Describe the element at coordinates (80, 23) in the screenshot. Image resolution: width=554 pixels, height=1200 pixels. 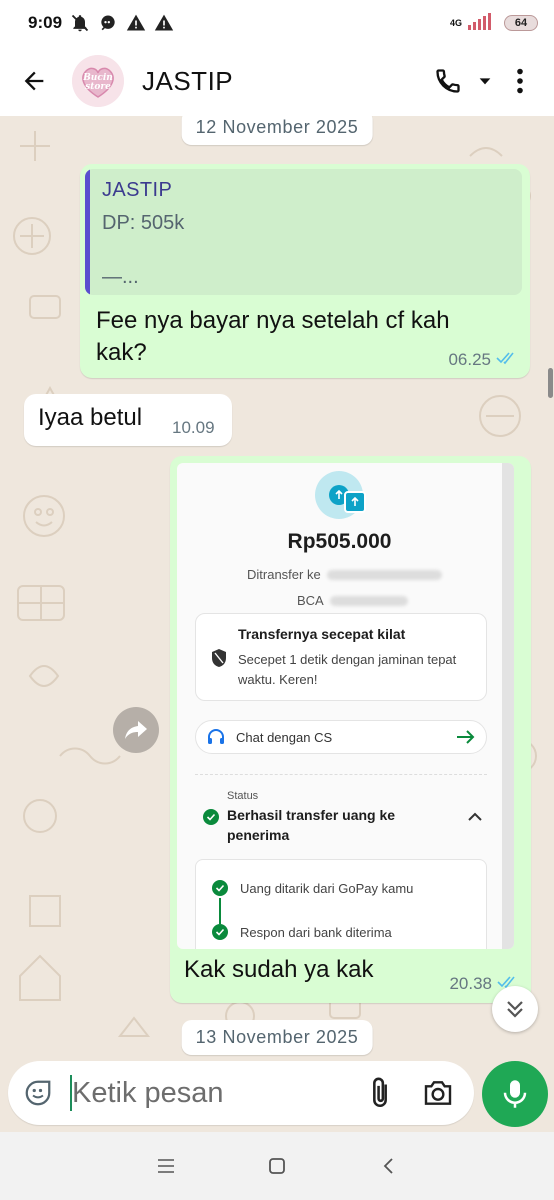
I see `bell-off-icon` at that location.